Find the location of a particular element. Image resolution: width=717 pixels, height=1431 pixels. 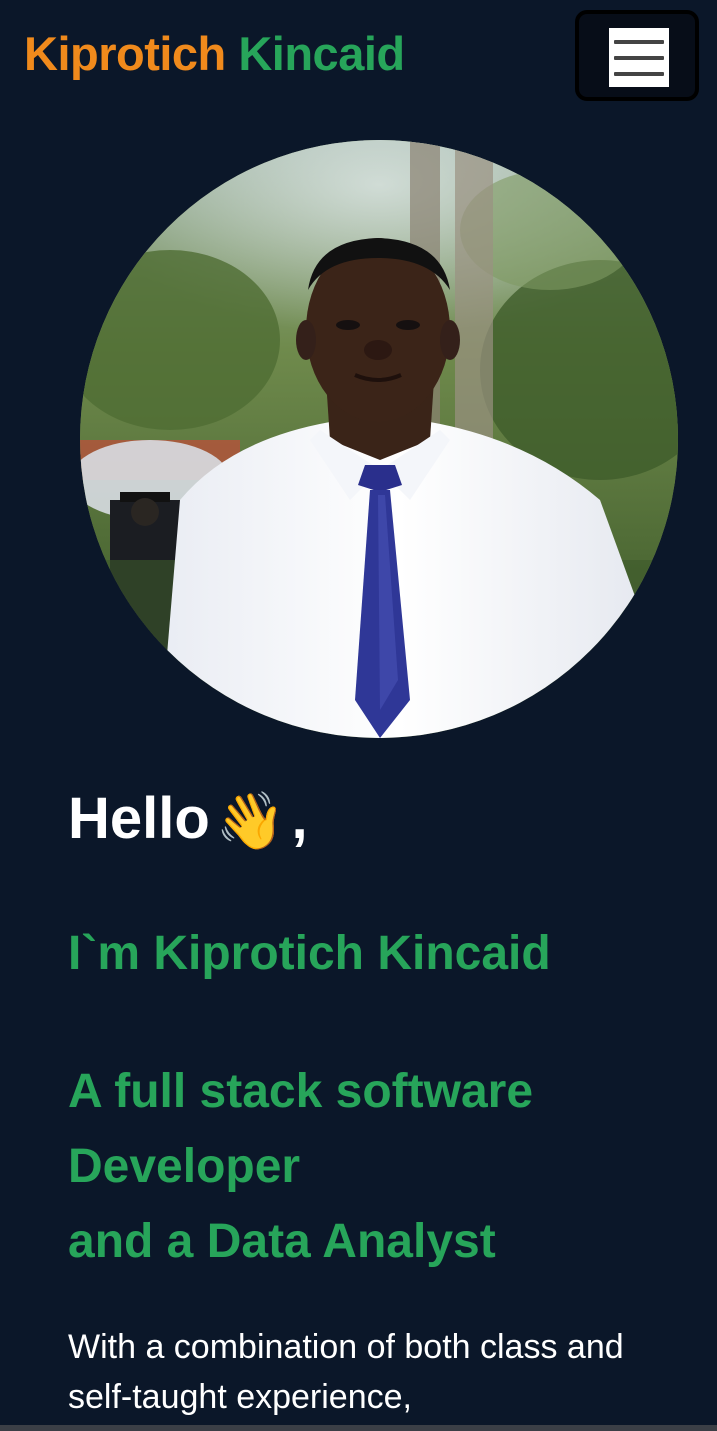

site-header: Kiprotich Kincaid is located at coordinates (358, 55).